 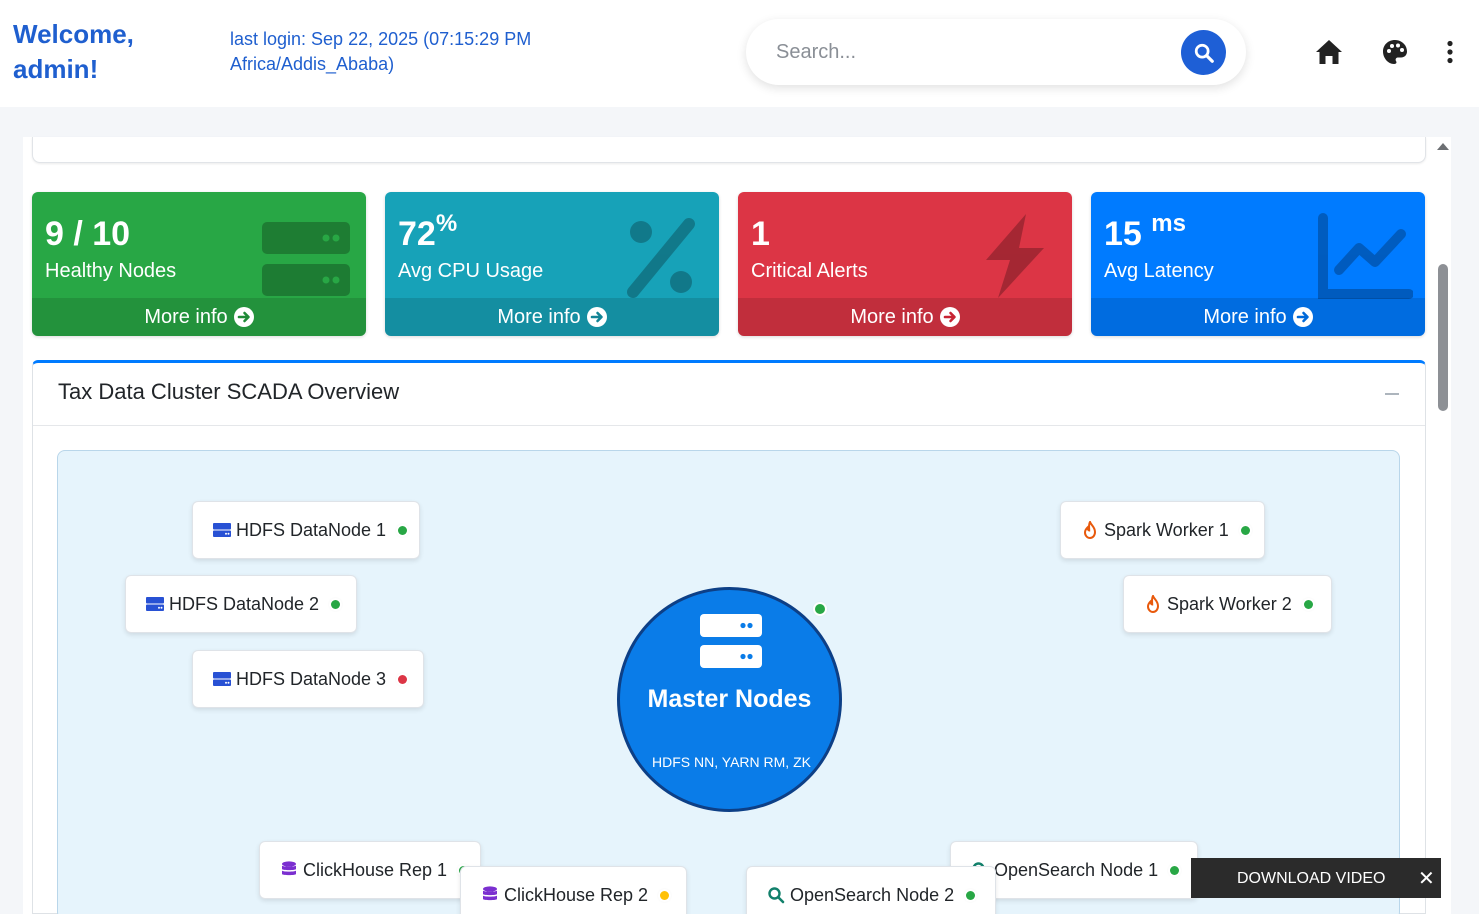 What do you see at coordinates (403, 679) in the screenshot?
I see `status-dot-error` at bounding box center [403, 679].